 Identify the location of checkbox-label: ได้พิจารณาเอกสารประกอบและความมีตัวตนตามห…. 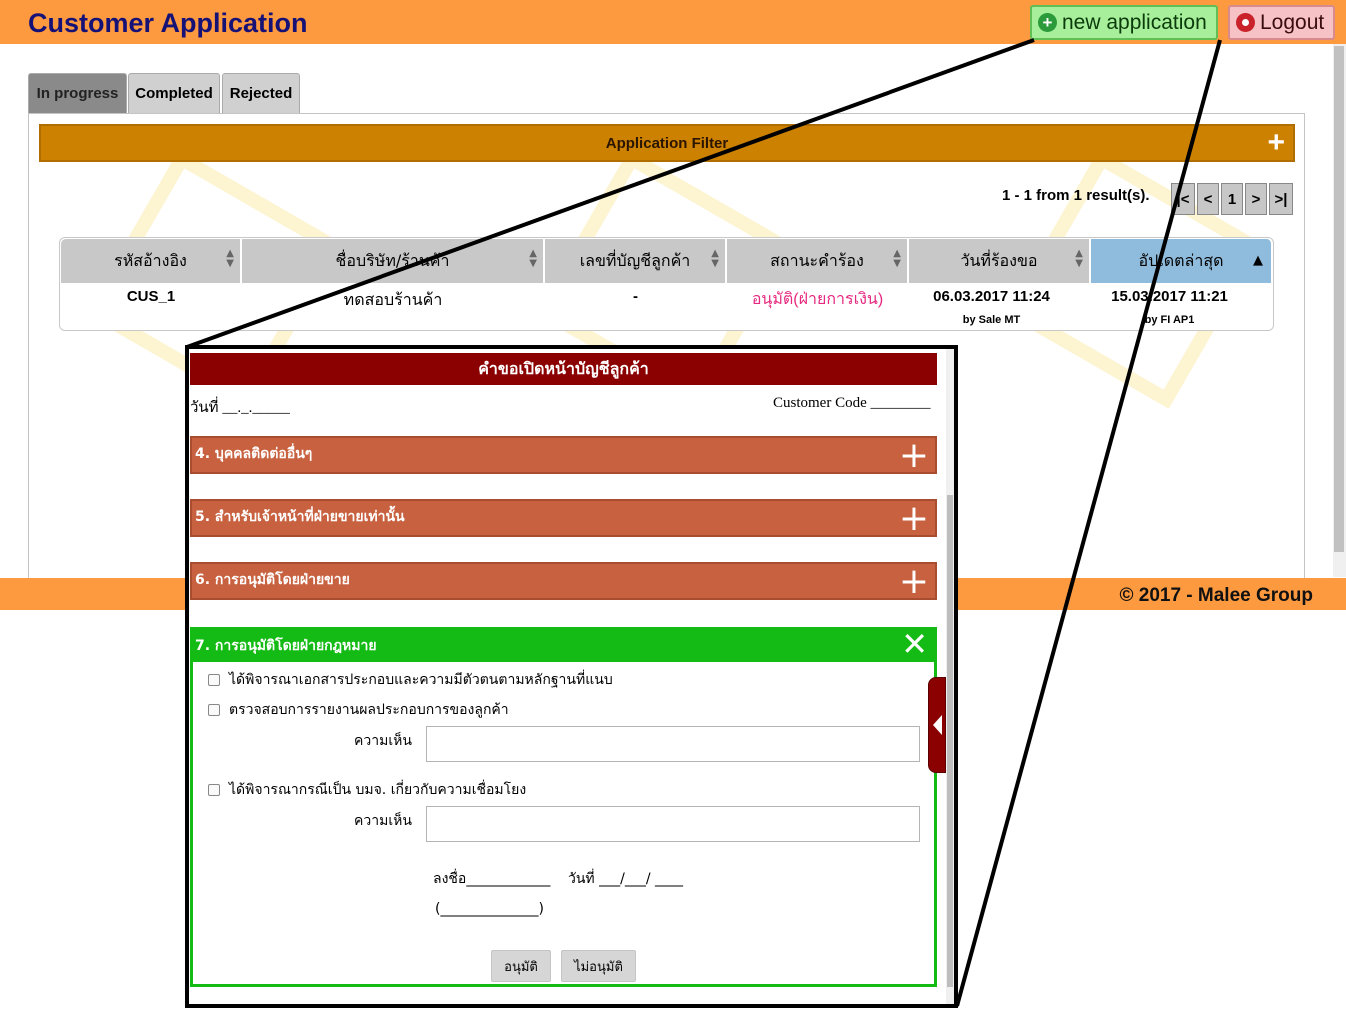
(421, 680).